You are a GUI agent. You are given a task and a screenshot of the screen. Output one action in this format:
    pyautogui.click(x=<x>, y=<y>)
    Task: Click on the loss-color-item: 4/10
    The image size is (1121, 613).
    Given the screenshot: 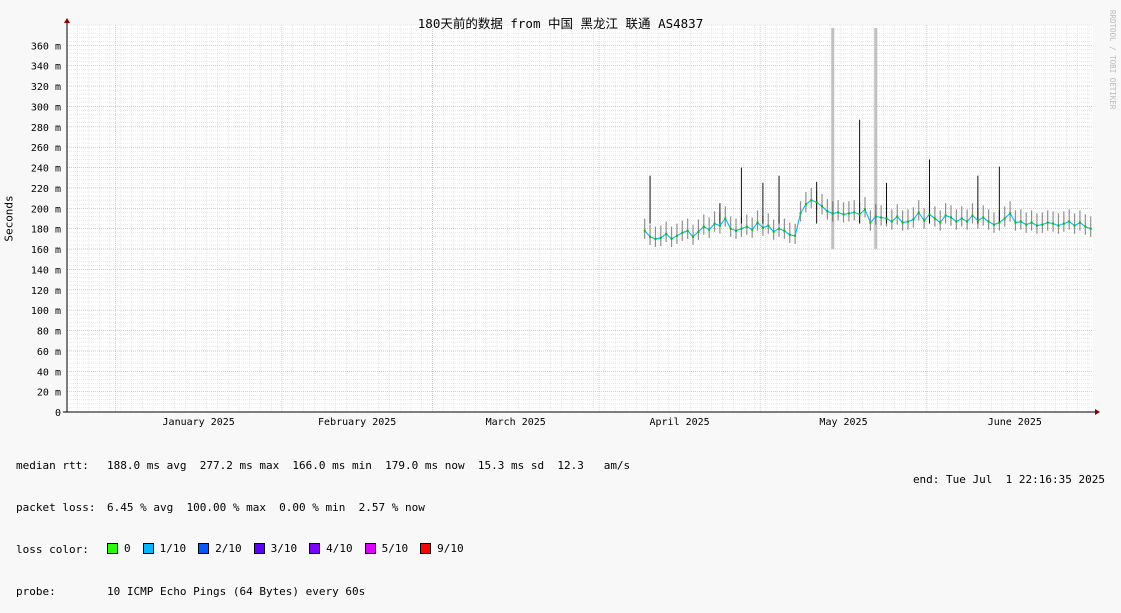 What is the action you would take?
    pyautogui.click(x=331, y=549)
    